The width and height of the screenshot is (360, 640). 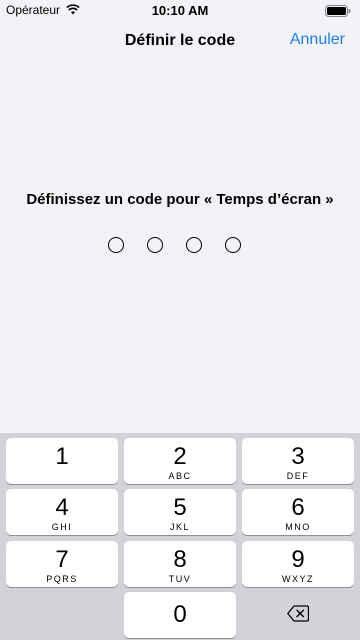 I want to click on key-0: 0, so click(x=180, y=615).